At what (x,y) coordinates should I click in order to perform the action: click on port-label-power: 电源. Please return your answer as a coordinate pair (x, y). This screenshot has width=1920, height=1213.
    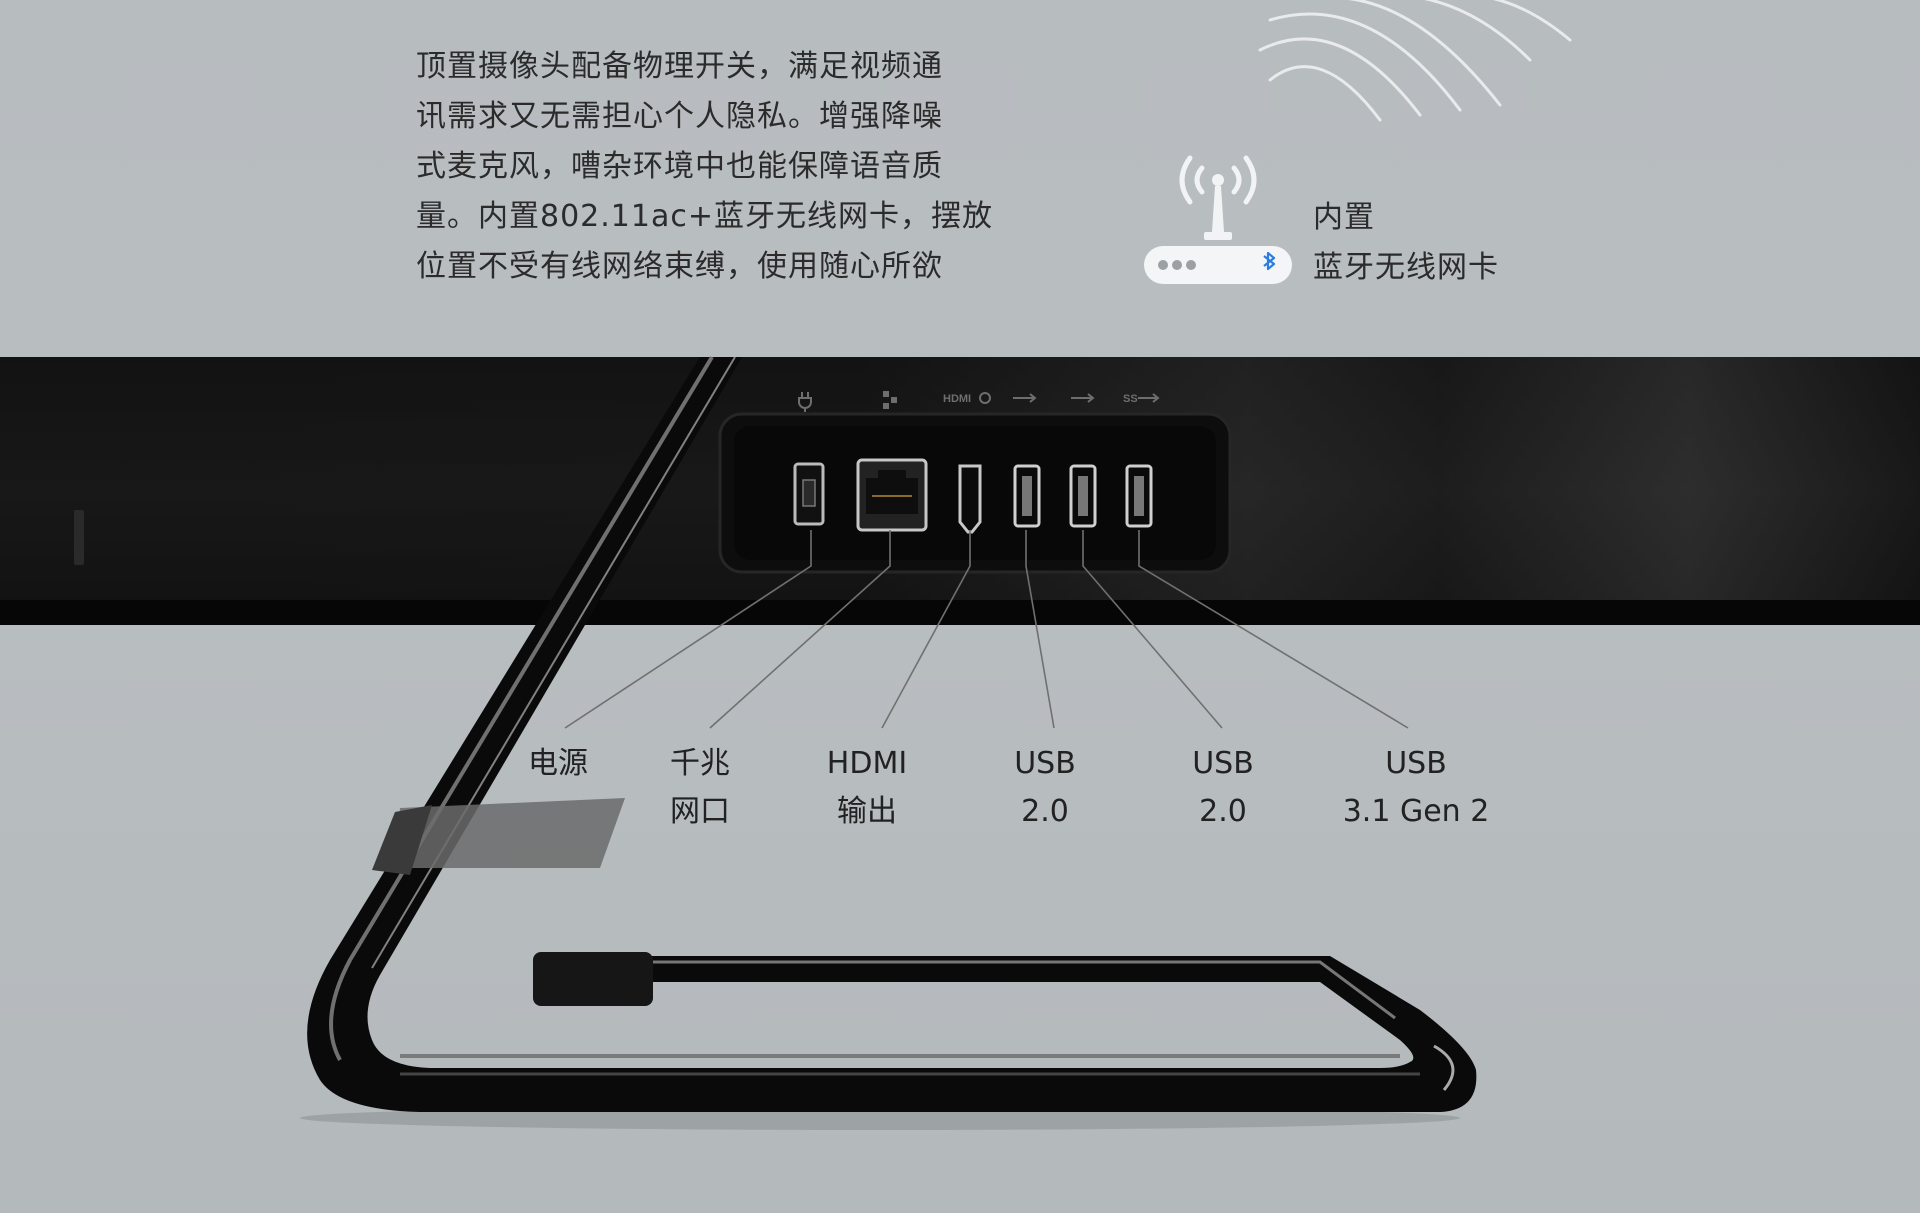
    Looking at the image, I should click on (558, 764).